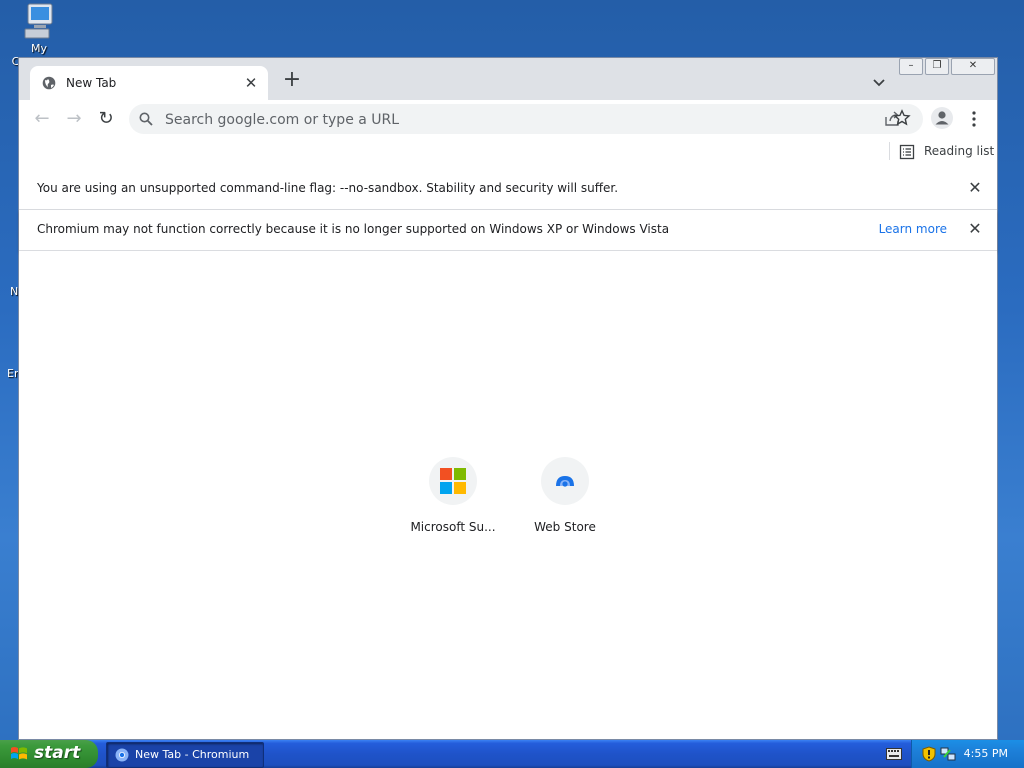 The height and width of the screenshot is (768, 1024). I want to click on microsoft-logo-icon, so click(453, 481).